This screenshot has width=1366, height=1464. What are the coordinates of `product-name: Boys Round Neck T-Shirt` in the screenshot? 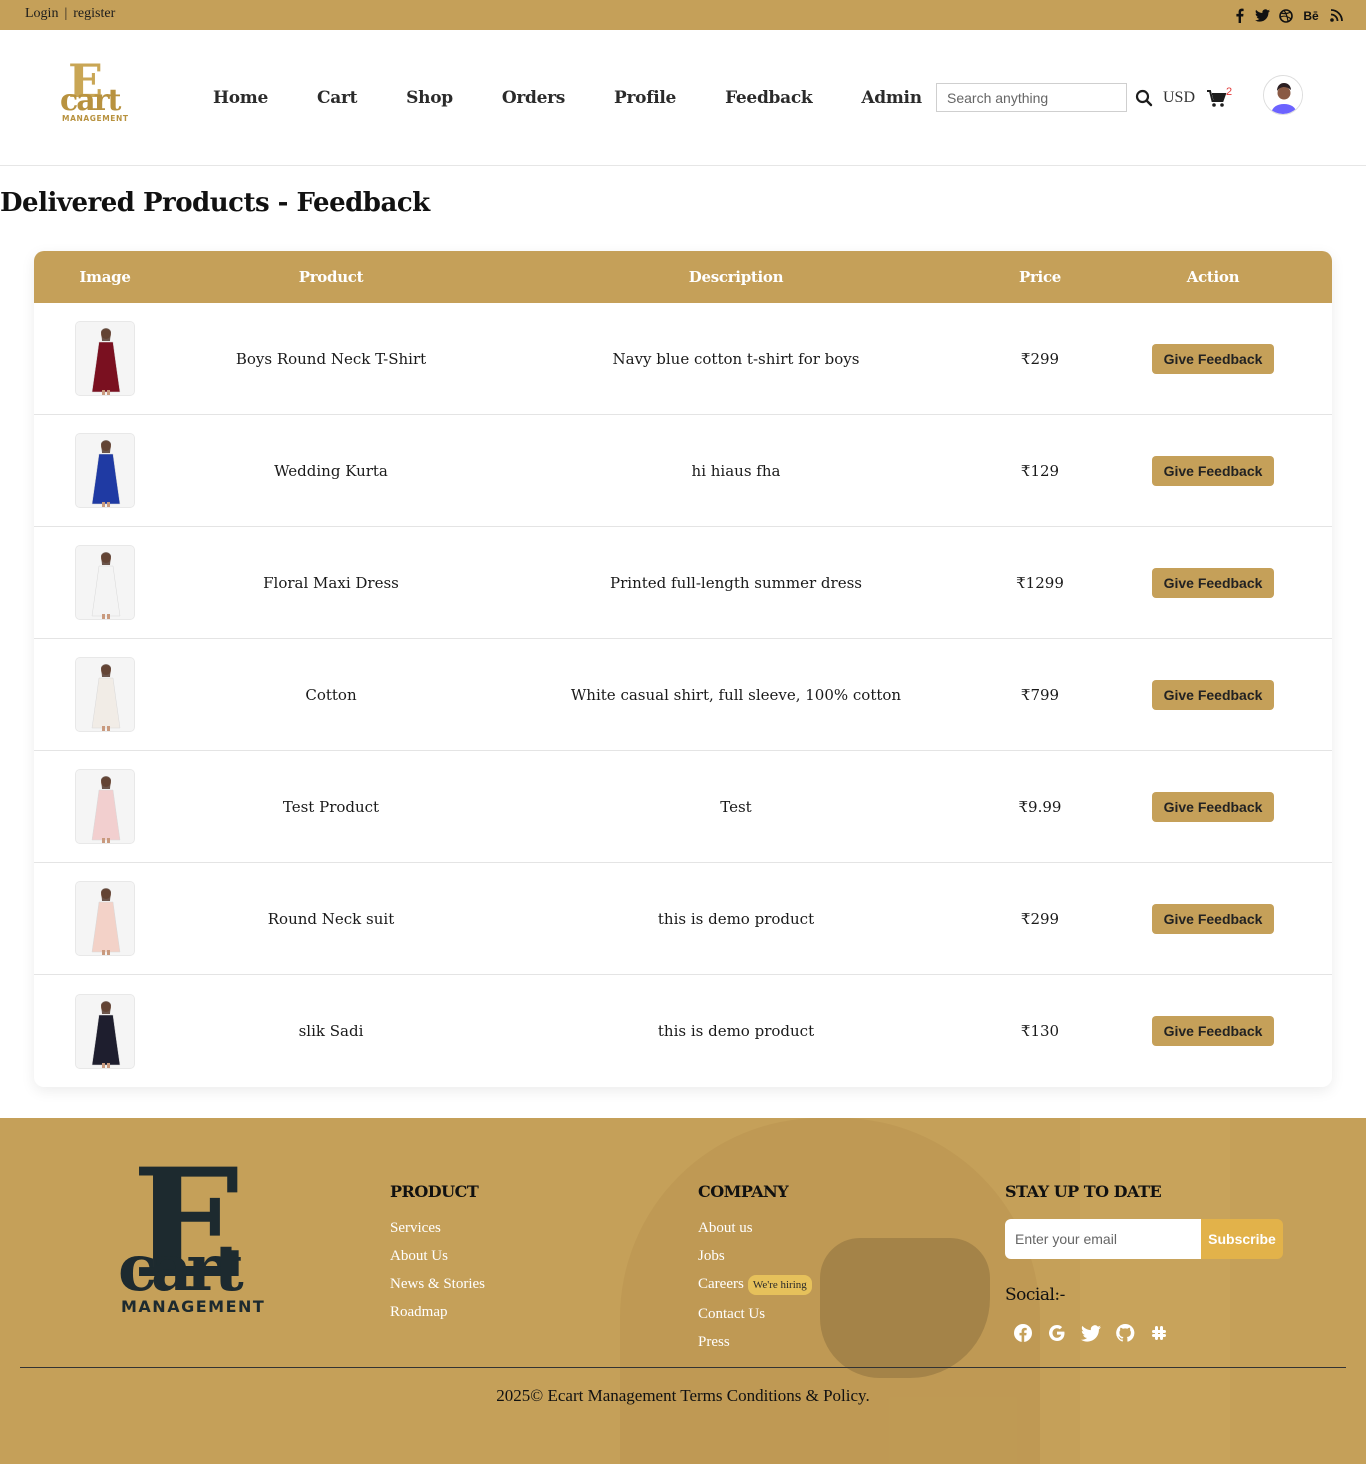 It's located at (331, 358).